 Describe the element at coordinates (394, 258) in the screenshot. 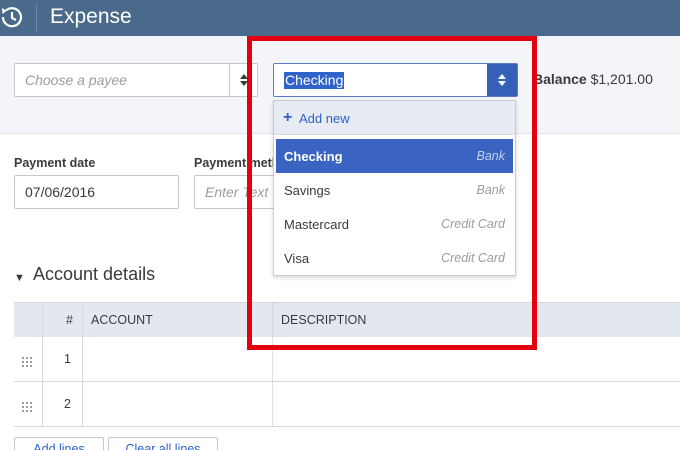

I see `dropdown-option-visa: Visa Credit Card` at that location.